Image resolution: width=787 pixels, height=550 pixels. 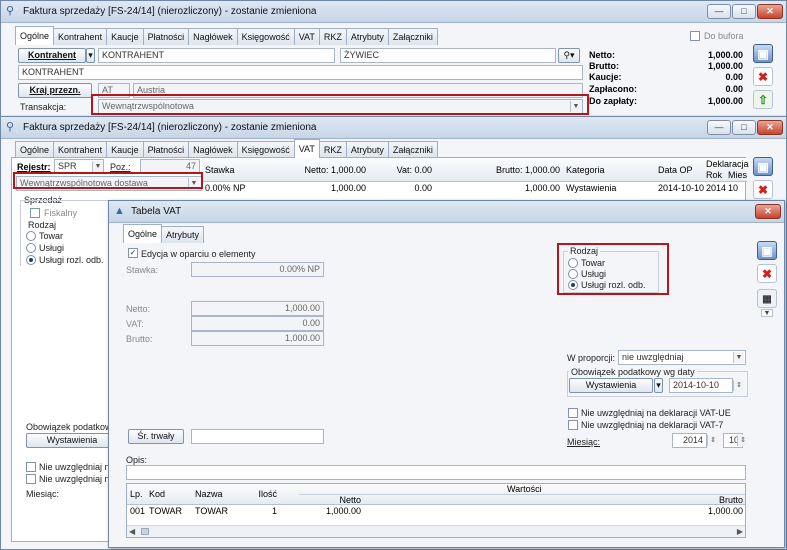 What do you see at coordinates (573, 413) in the screenshot?
I see `nie-vat-ue-checkbox` at bounding box center [573, 413].